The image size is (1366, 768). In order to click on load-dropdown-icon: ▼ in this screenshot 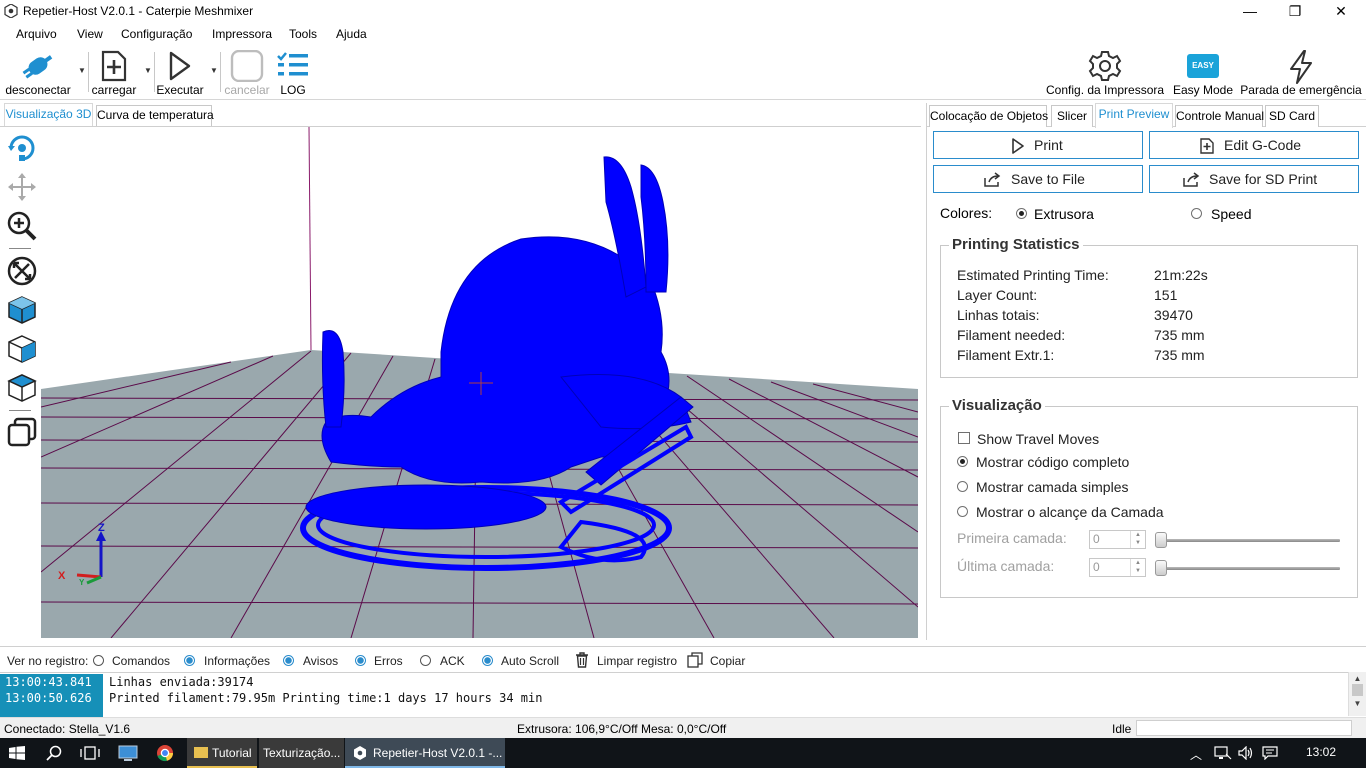, I will do `click(148, 70)`.